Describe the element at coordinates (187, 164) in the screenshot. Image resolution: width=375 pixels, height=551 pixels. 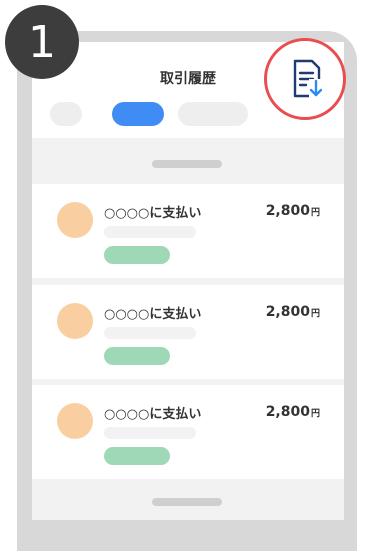
I see `section-handle-top` at that location.